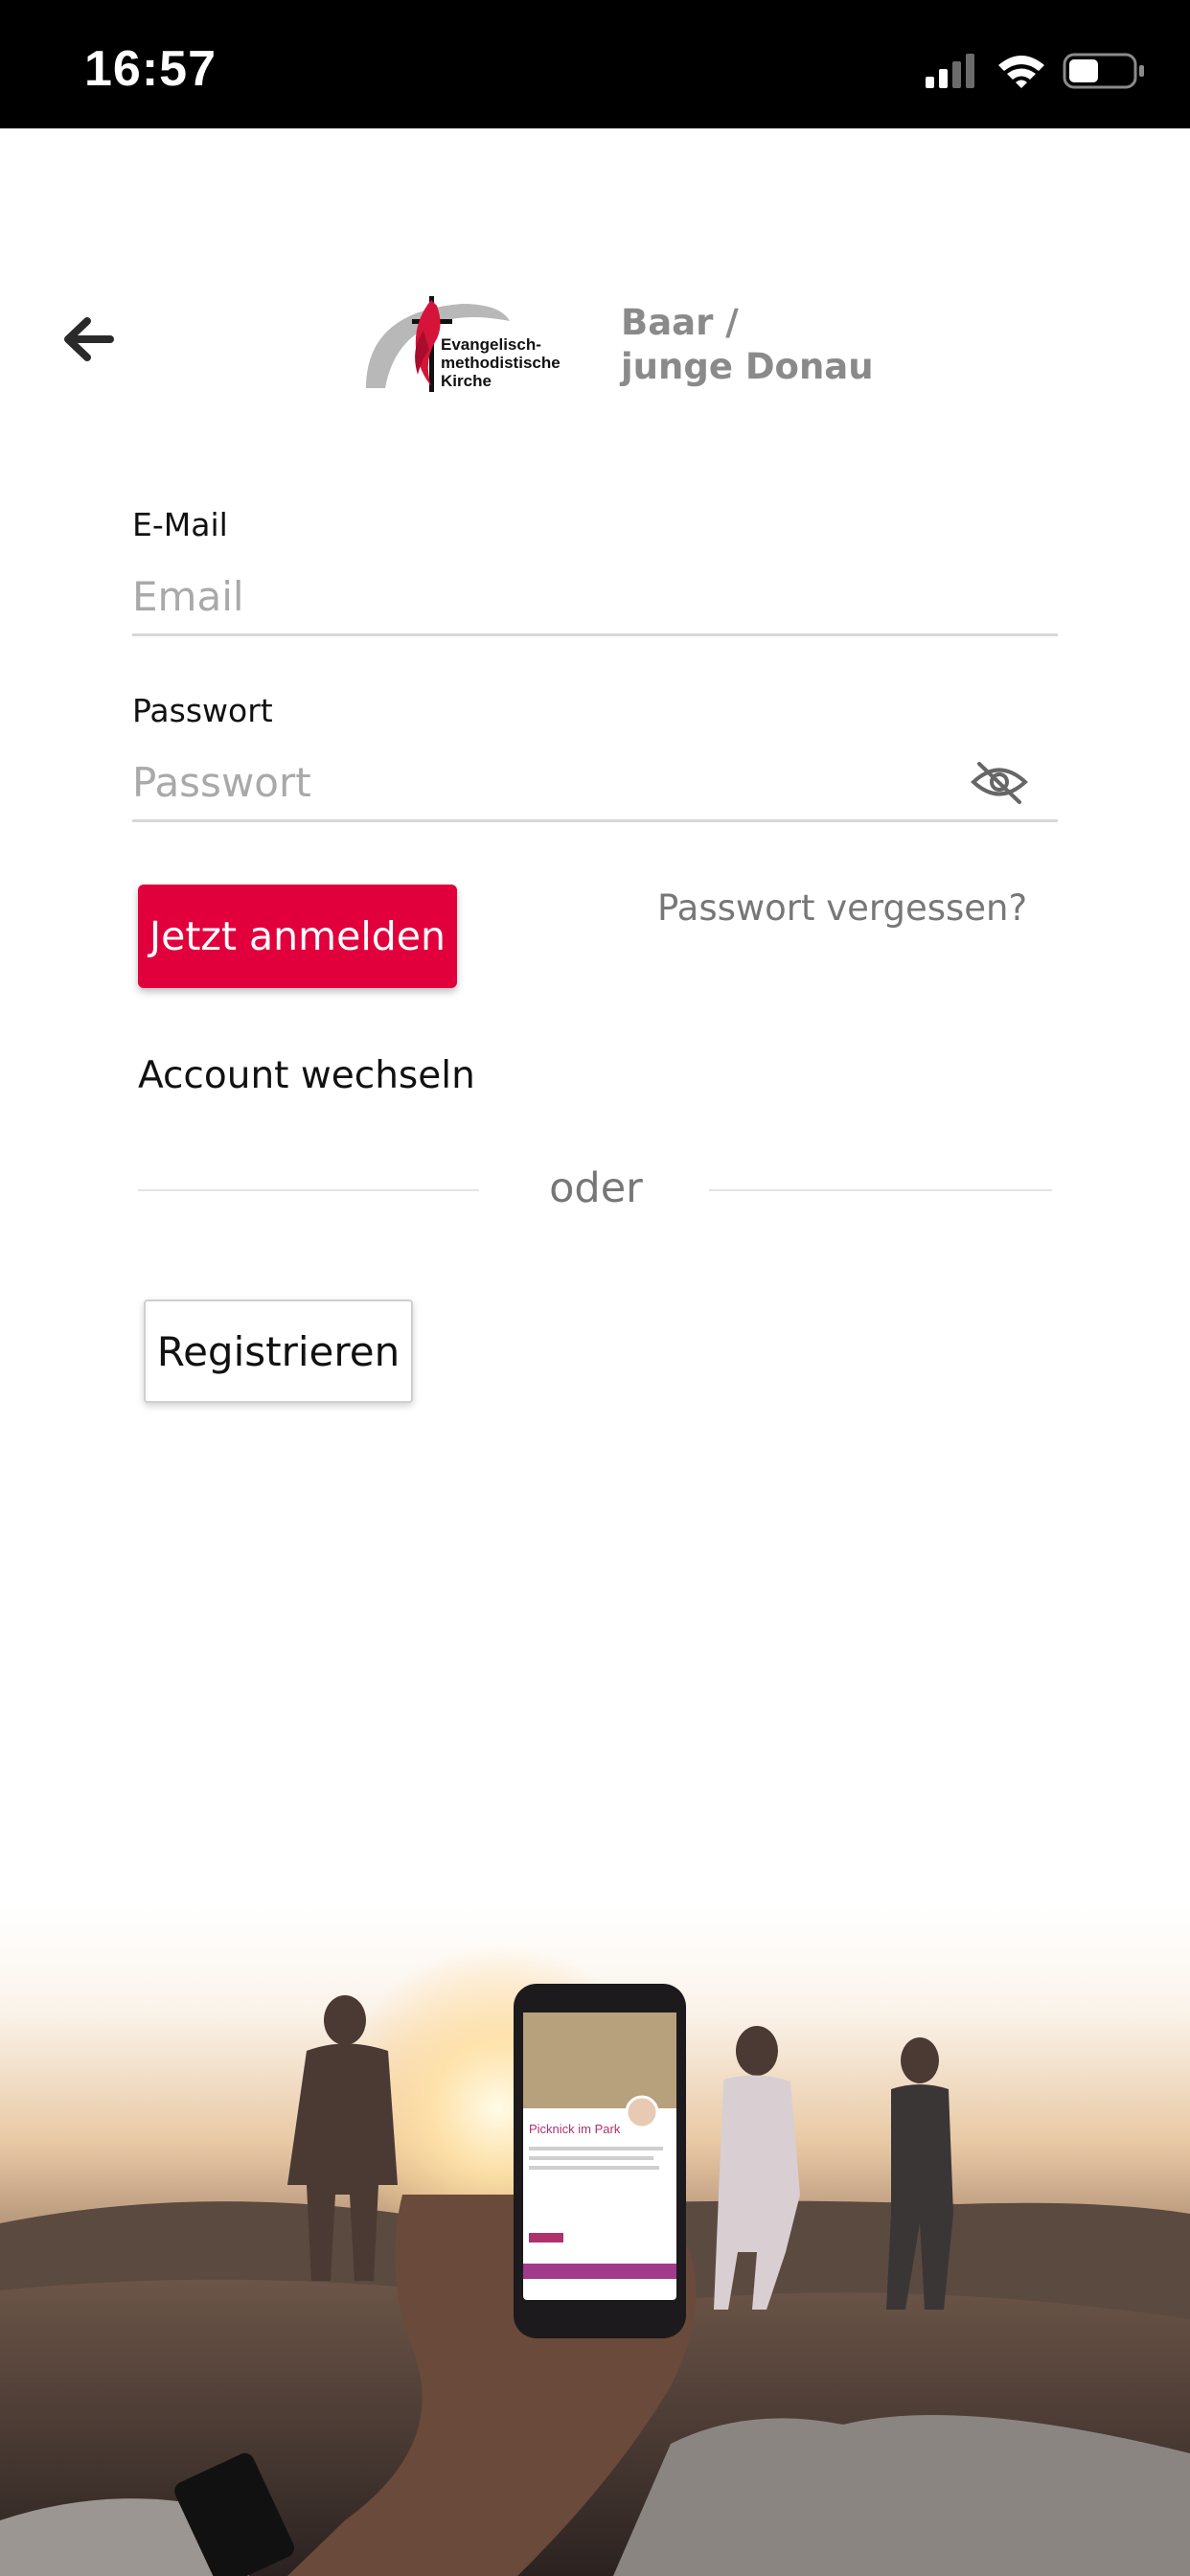 The height and width of the screenshot is (2576, 1190). What do you see at coordinates (297, 936) in the screenshot?
I see `login-button: Jetzt anmelden` at bounding box center [297, 936].